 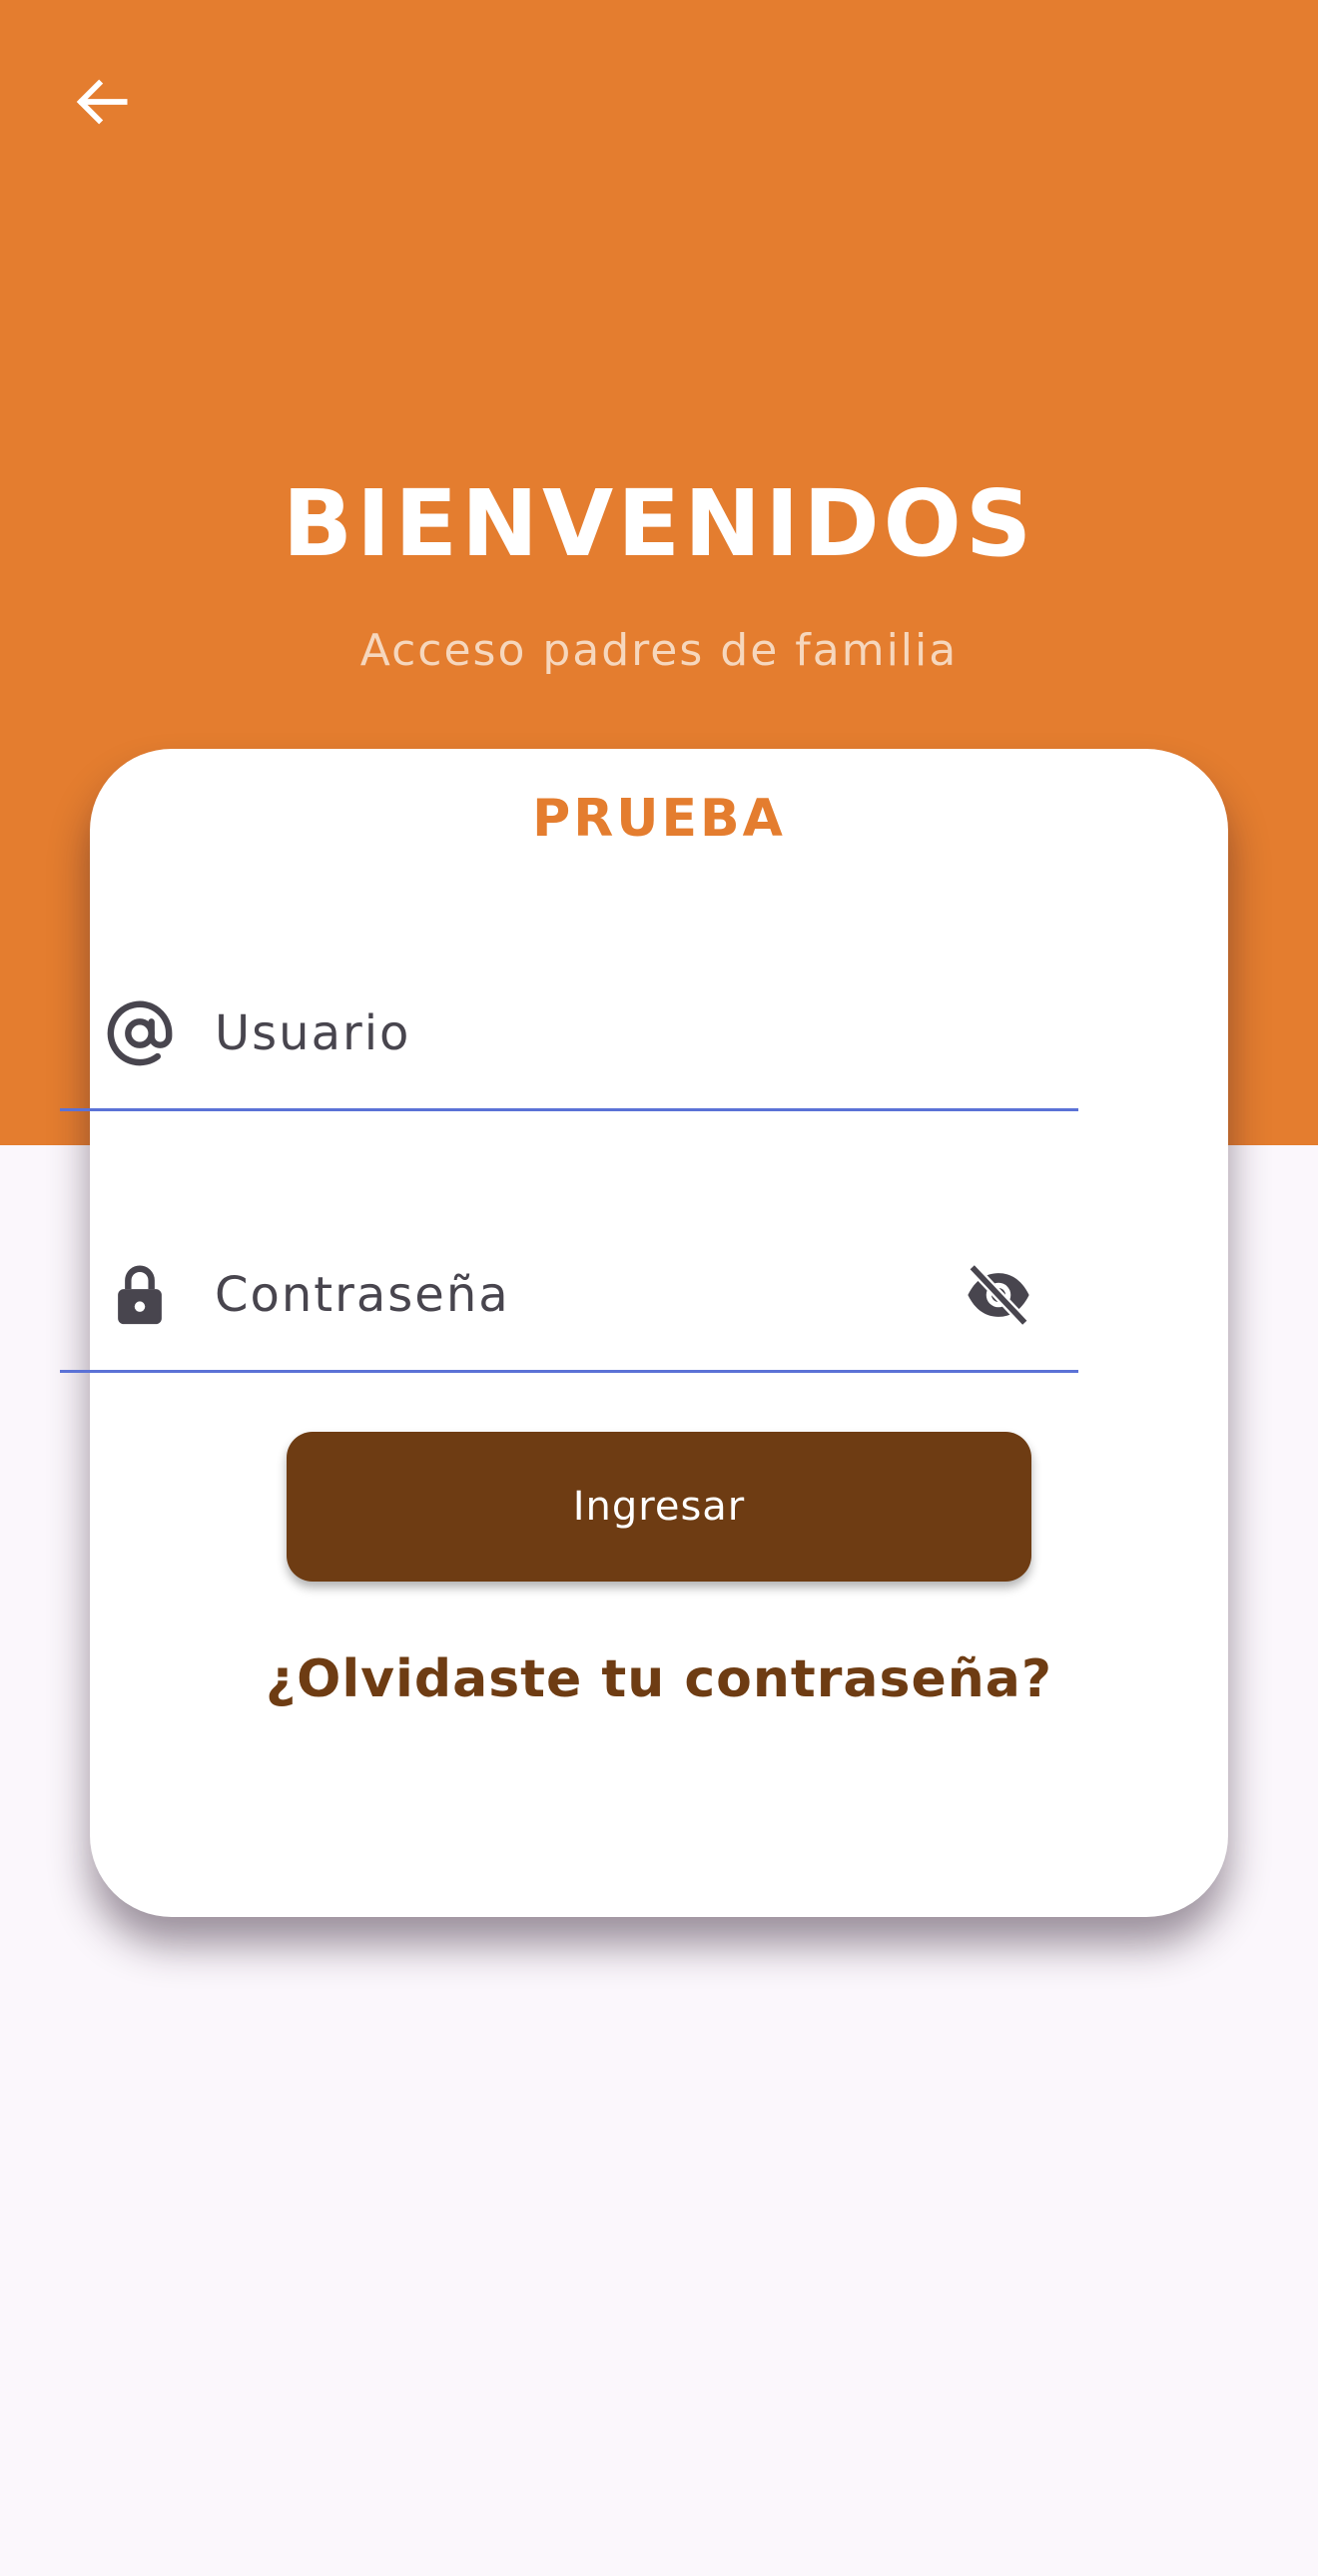 What do you see at coordinates (659, 1507) in the screenshot?
I see `login-button: Ingresar` at bounding box center [659, 1507].